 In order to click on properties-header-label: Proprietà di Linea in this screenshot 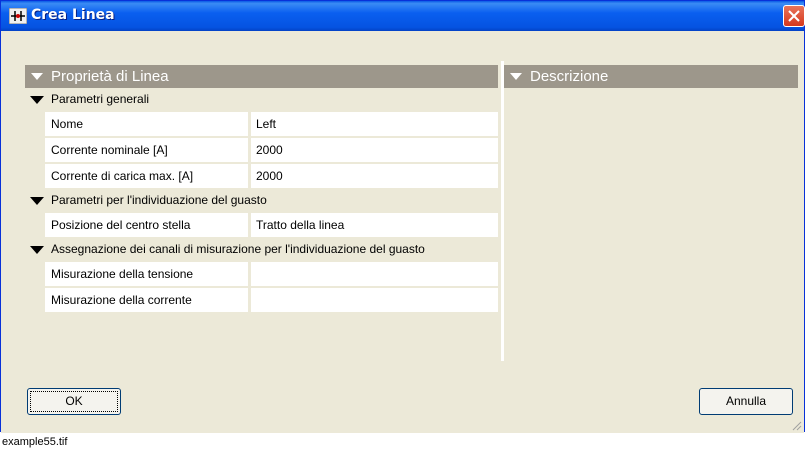, I will do `click(110, 76)`.